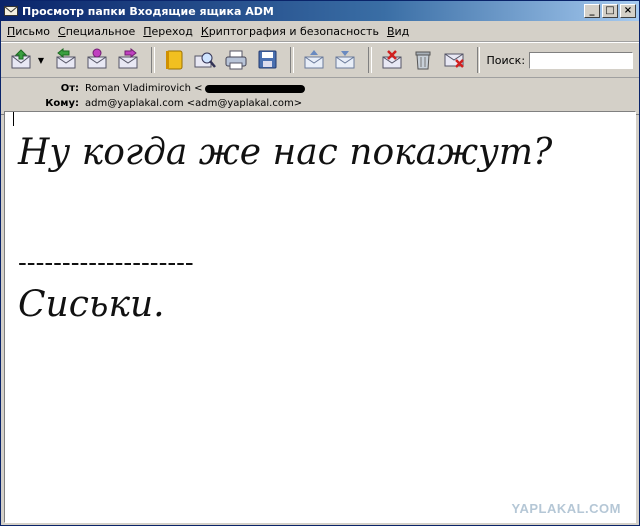  I want to click on menu-item-view: Вид, so click(398, 31).